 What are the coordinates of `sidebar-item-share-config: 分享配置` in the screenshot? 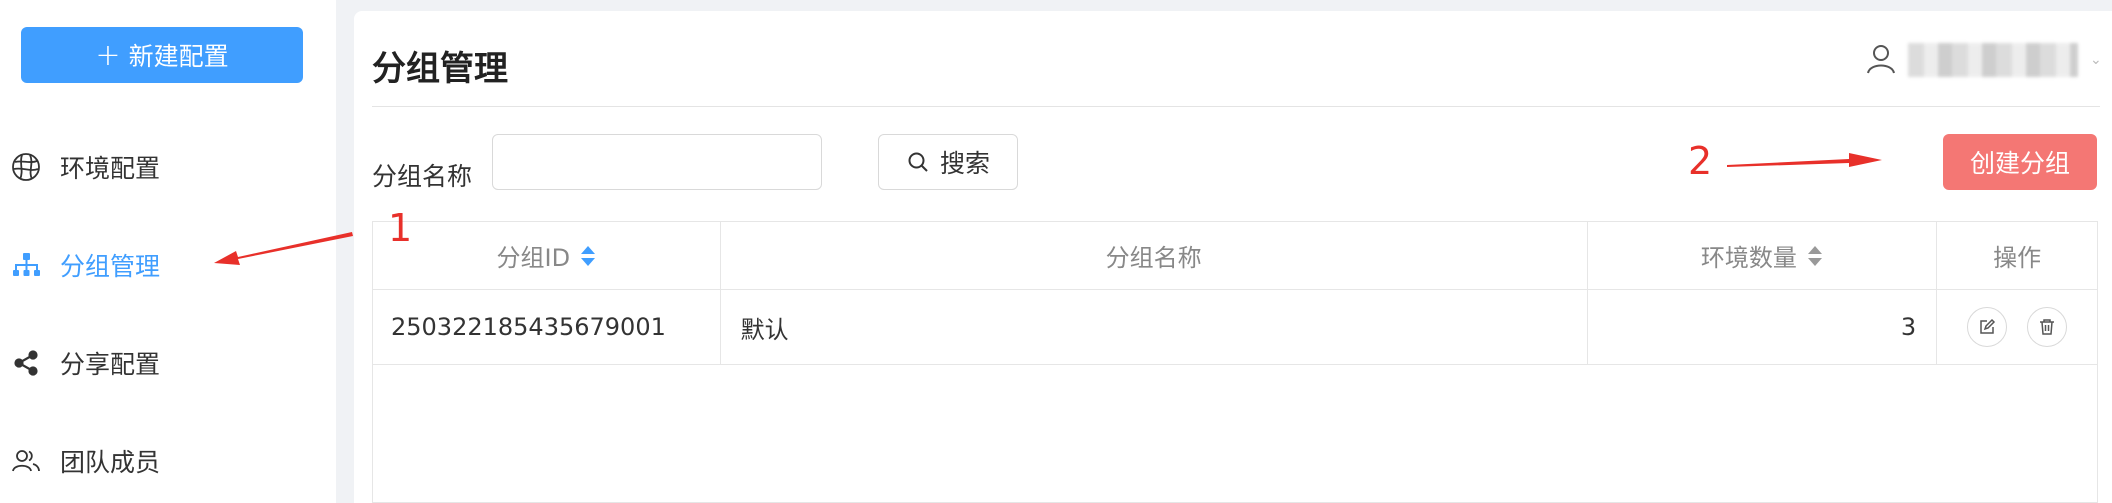 It's located at (168, 363).